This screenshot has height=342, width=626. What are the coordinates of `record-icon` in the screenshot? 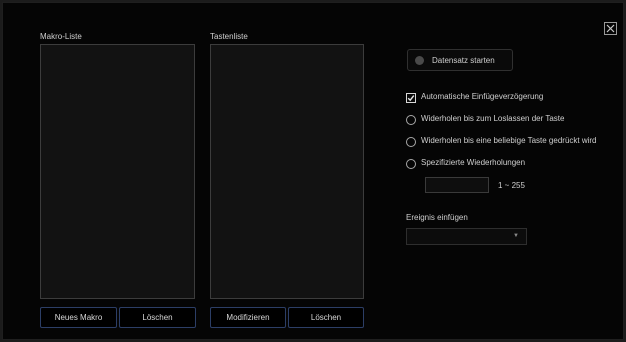 It's located at (419, 60).